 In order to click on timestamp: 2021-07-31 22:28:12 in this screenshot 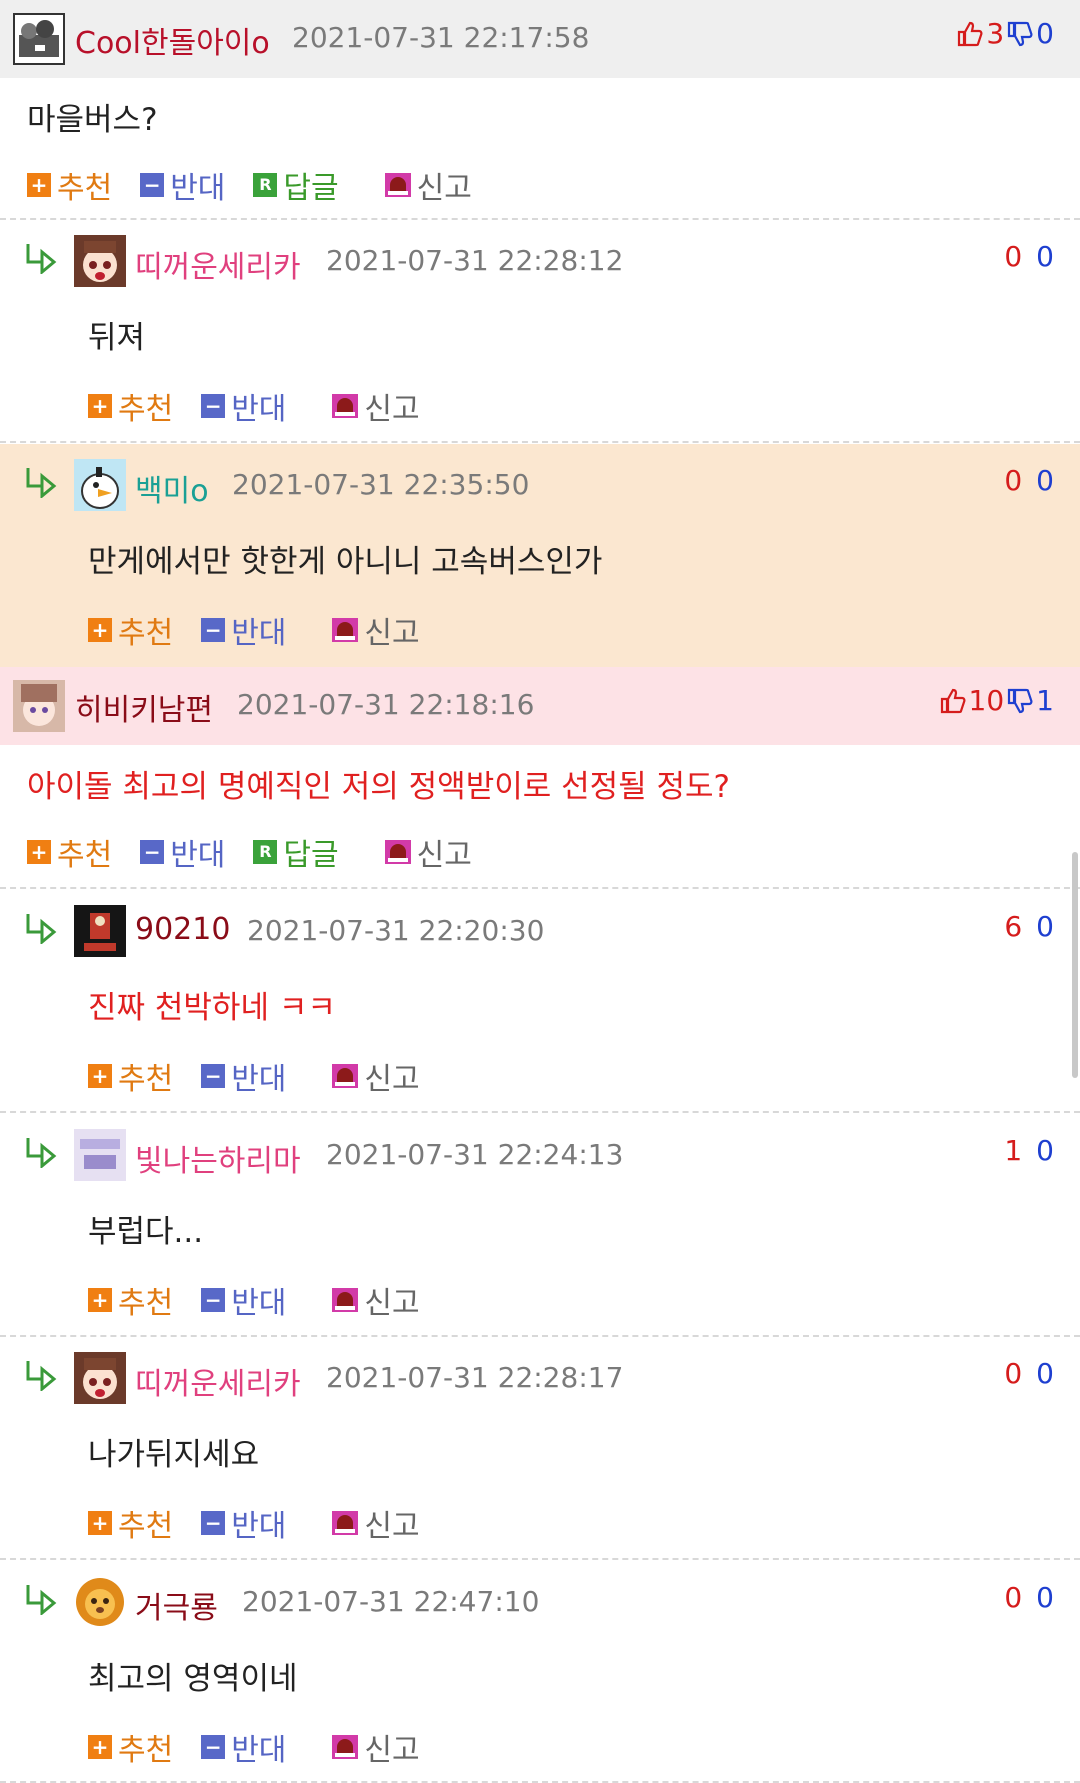, I will do `click(475, 260)`.